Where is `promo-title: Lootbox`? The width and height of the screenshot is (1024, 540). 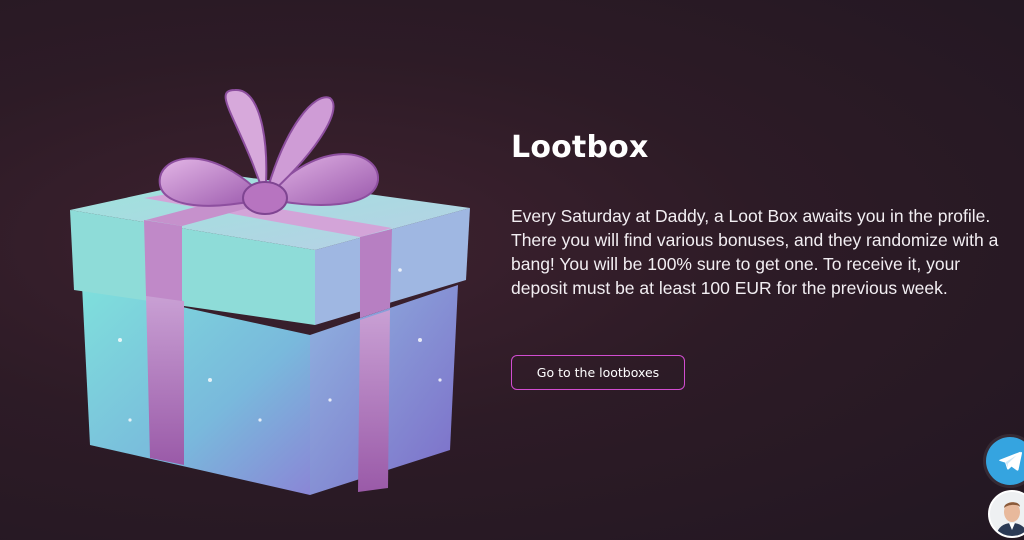
promo-title: Lootbox is located at coordinates (580, 147).